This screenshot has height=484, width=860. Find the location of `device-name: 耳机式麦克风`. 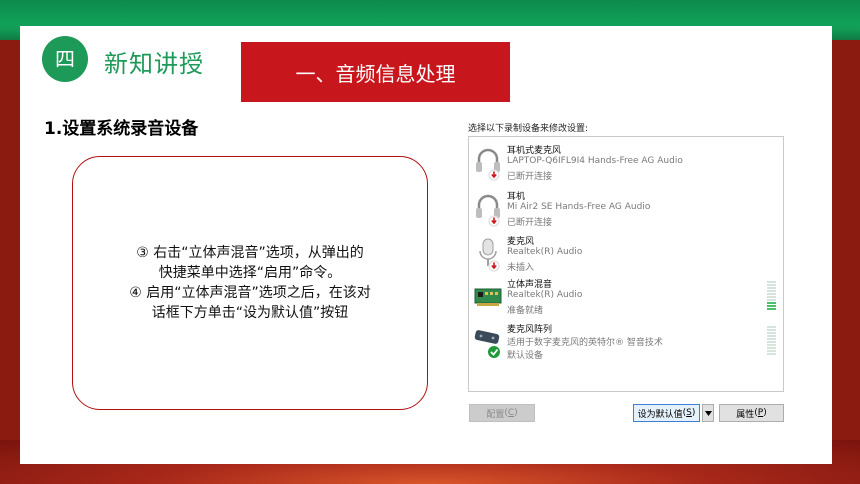

device-name: 耳机式麦克风 is located at coordinates (534, 151).